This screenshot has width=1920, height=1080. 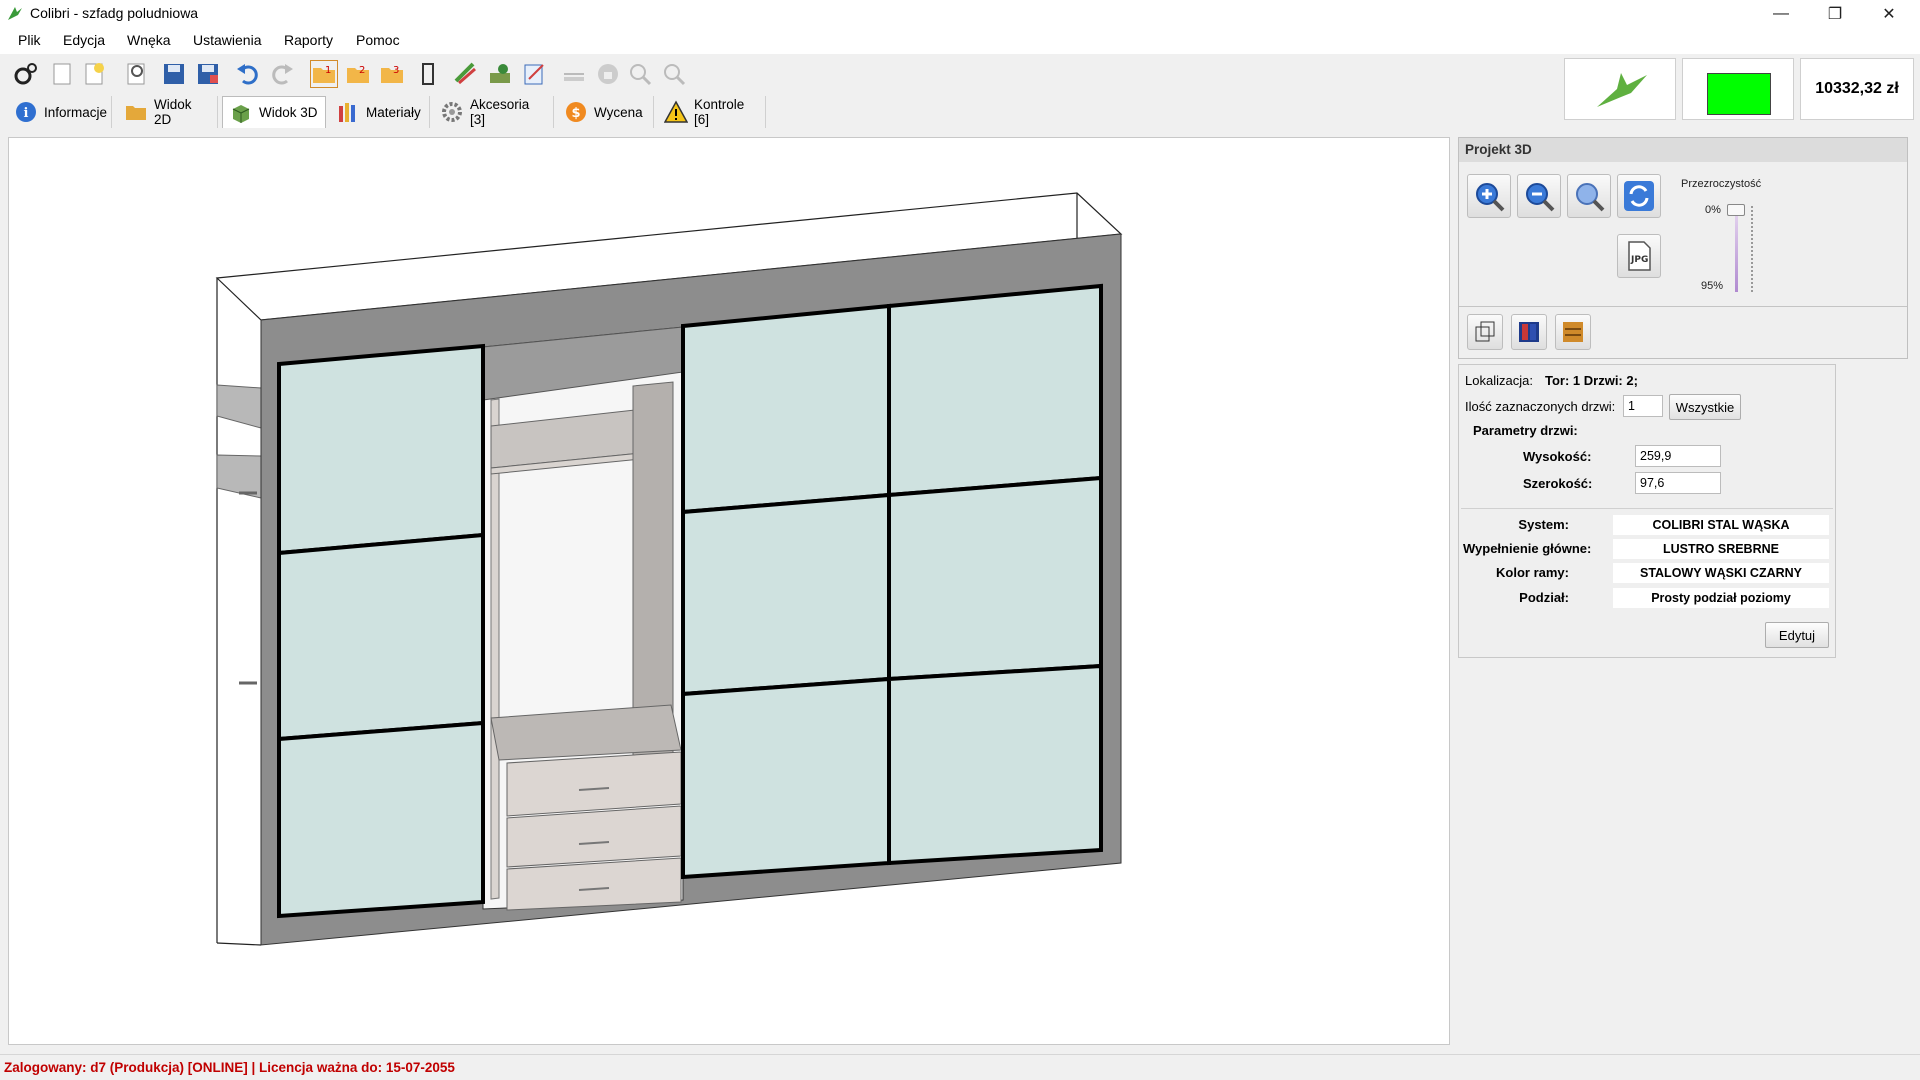 I want to click on settings-icon, so click(x=26, y=74).